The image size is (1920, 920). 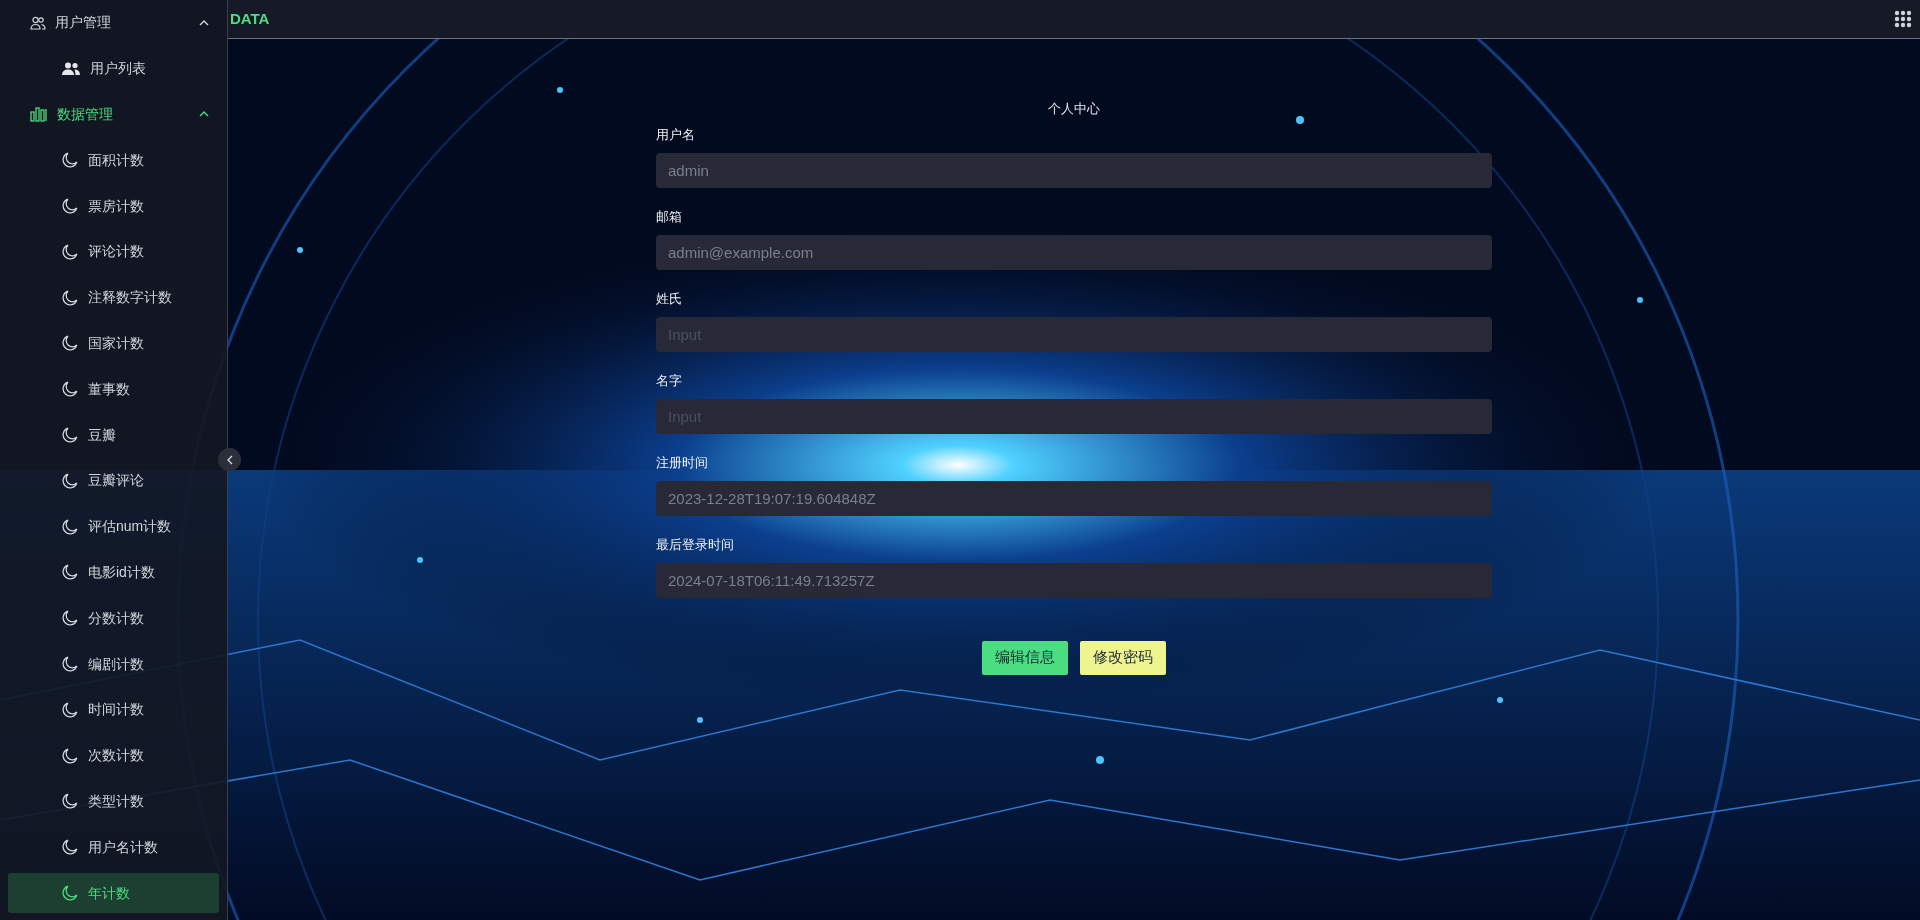 I want to click on field-label: 最后登录时间, so click(x=695, y=544).